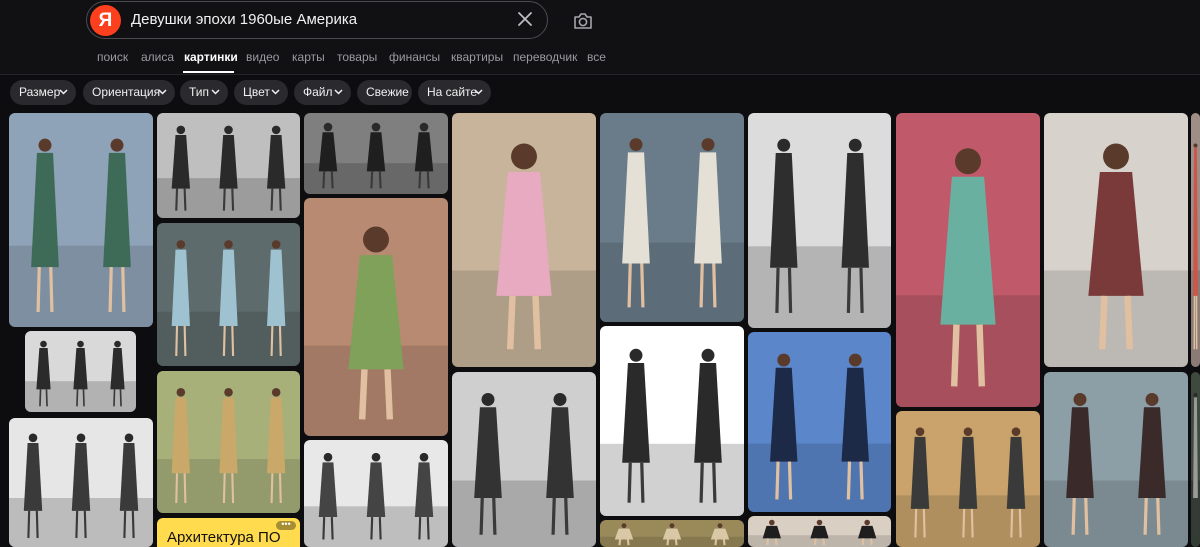  Describe the element at coordinates (286, 525) in the screenshot. I see `more-options-icon: •••` at that location.